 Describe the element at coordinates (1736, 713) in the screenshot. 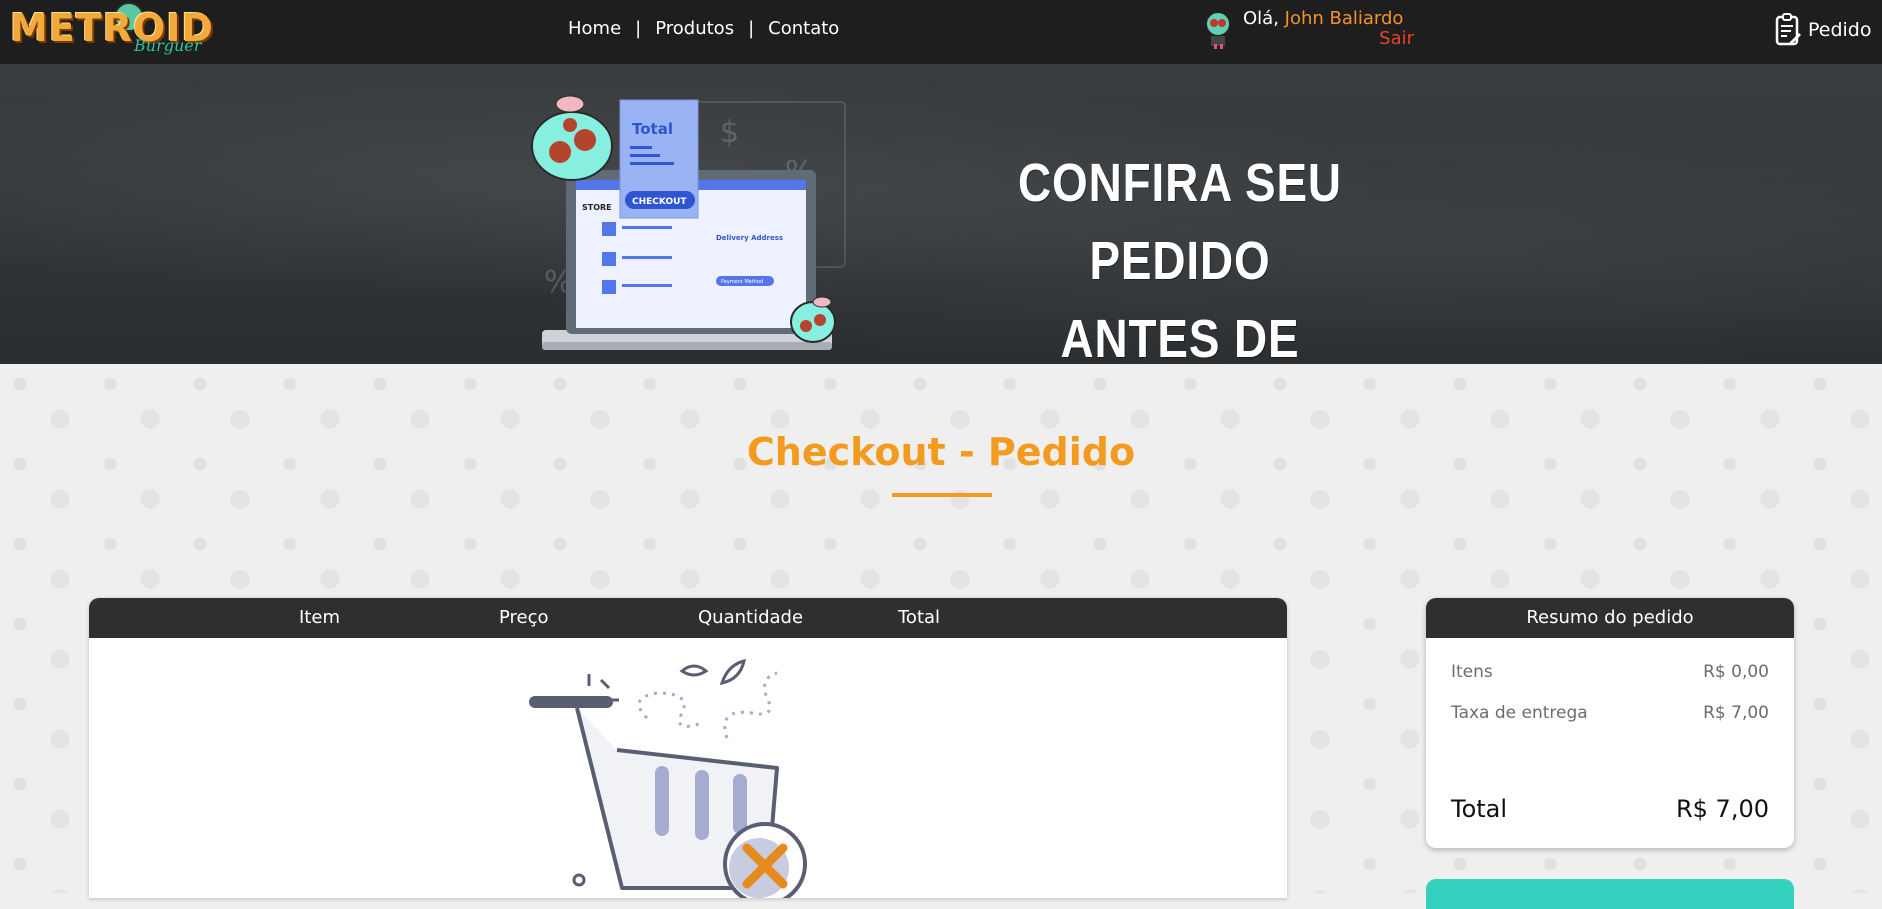

I see `summary-row-value: R$ 7,00` at that location.